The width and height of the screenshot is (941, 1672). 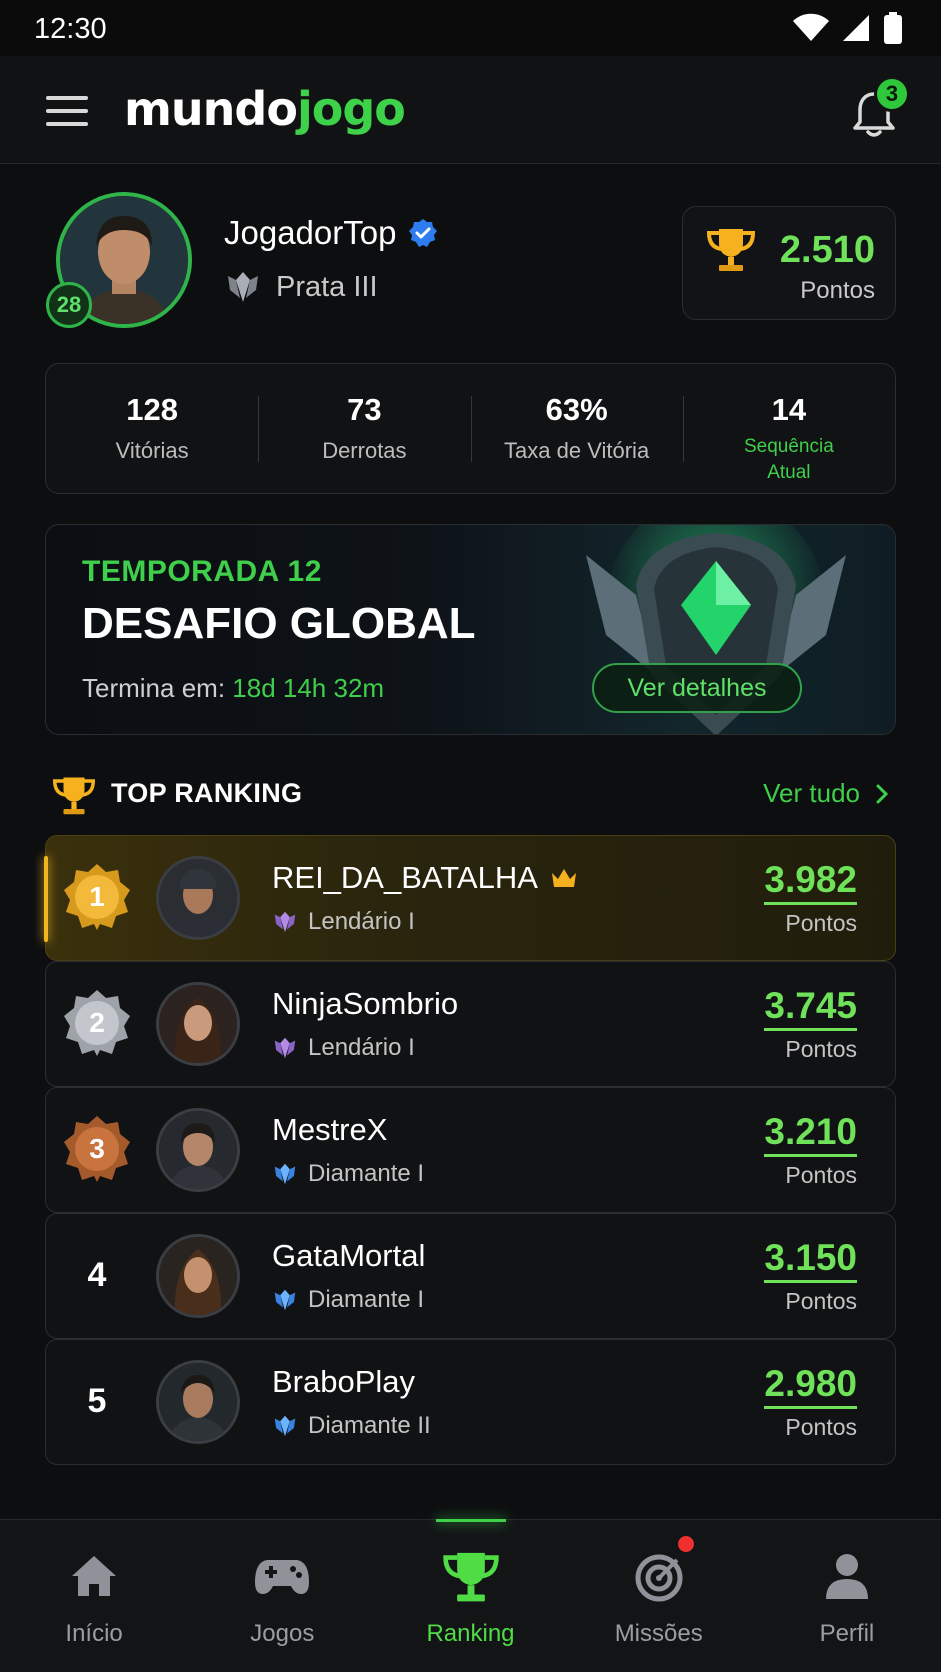 What do you see at coordinates (470, 110) in the screenshot?
I see `top-app-bar: mundojogo 3` at bounding box center [470, 110].